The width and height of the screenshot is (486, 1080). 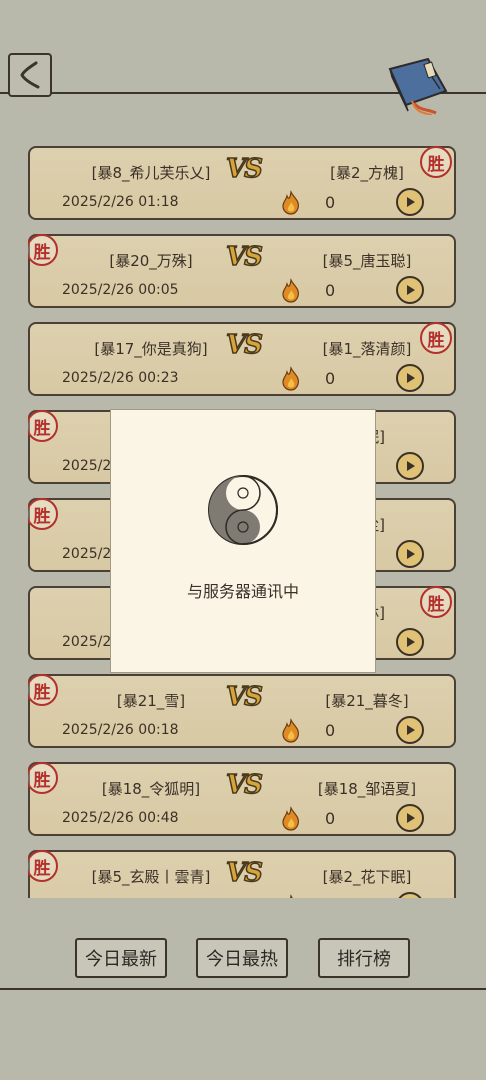 I want to click on player-left-name: [暴17_你是真狗], so click(x=151, y=349).